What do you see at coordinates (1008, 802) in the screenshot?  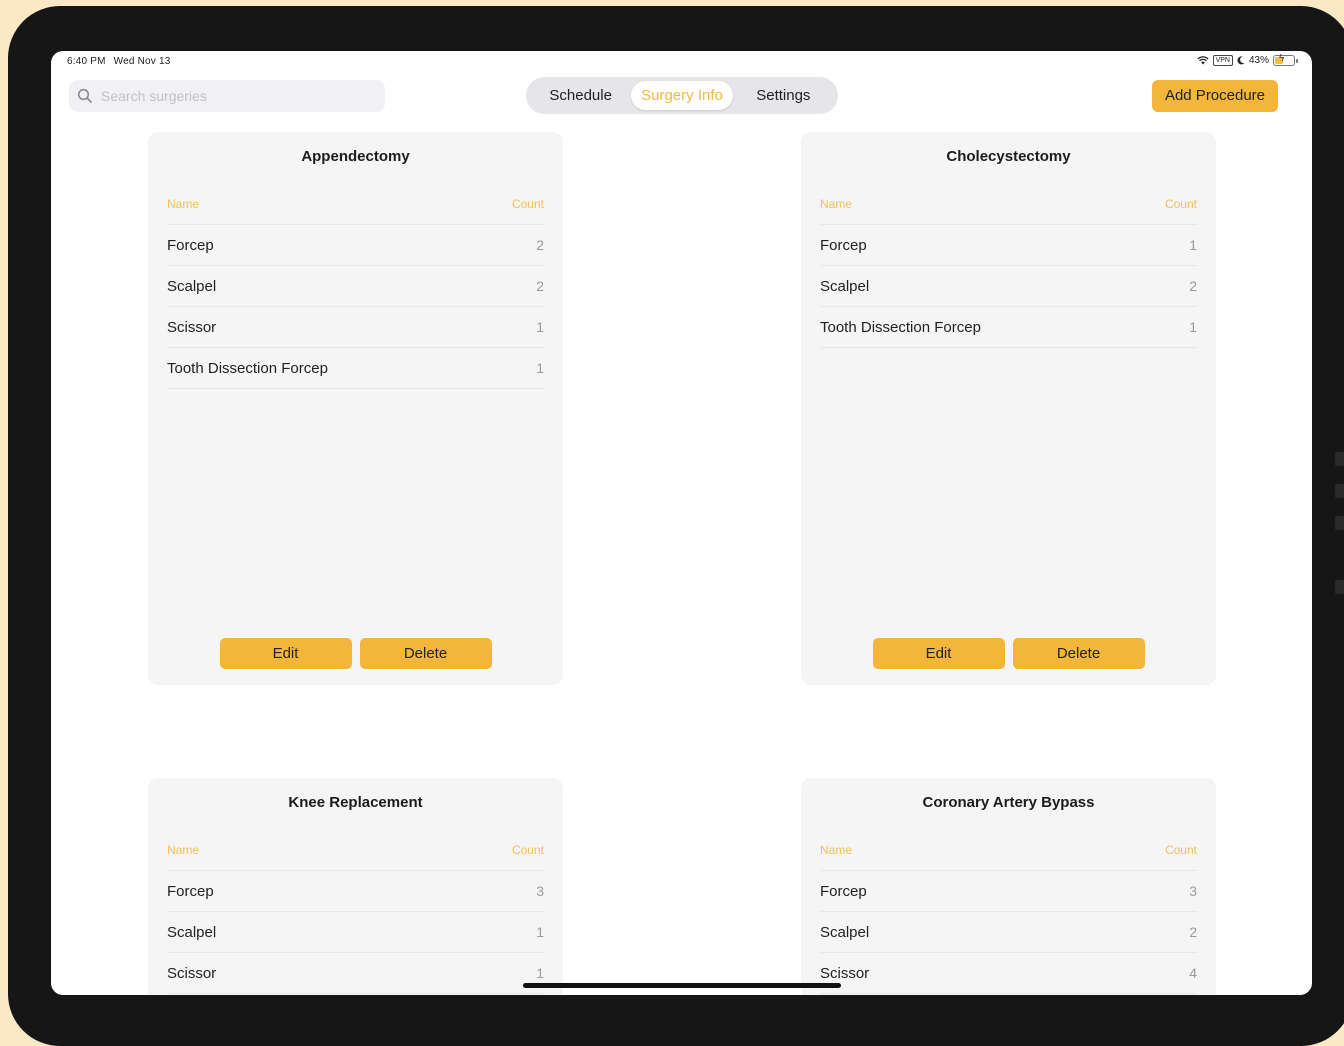 I see `procedure-title: Coronary Artery Bypass` at bounding box center [1008, 802].